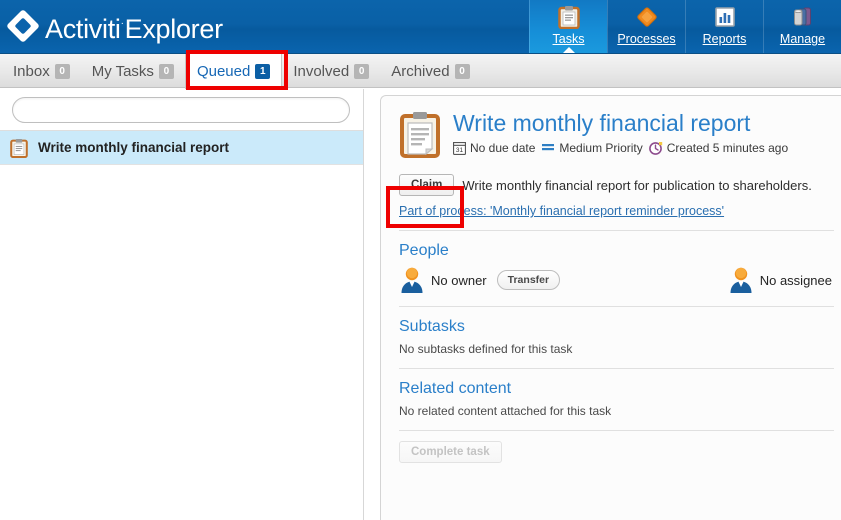 The image size is (841, 520). What do you see at coordinates (450, 452) in the screenshot?
I see `complete-task-button: Complete task` at bounding box center [450, 452].